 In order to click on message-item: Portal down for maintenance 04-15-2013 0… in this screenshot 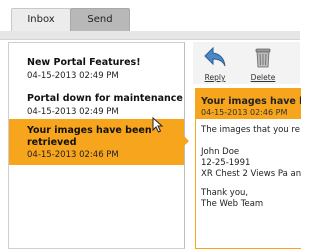, I will do `click(96, 104)`.